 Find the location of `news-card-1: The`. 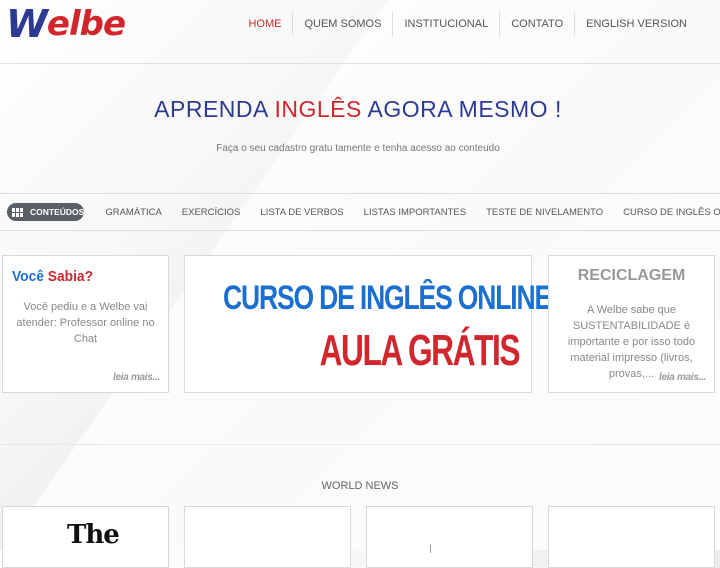

news-card-1: The is located at coordinates (85, 537).